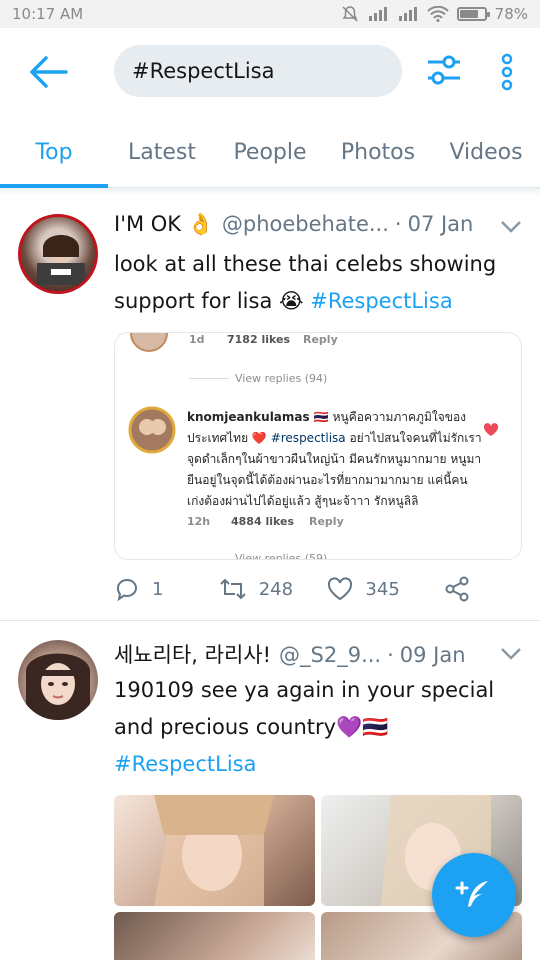 Image resolution: width=540 pixels, height=960 pixels. I want to click on signal-icon, so click(377, 14).